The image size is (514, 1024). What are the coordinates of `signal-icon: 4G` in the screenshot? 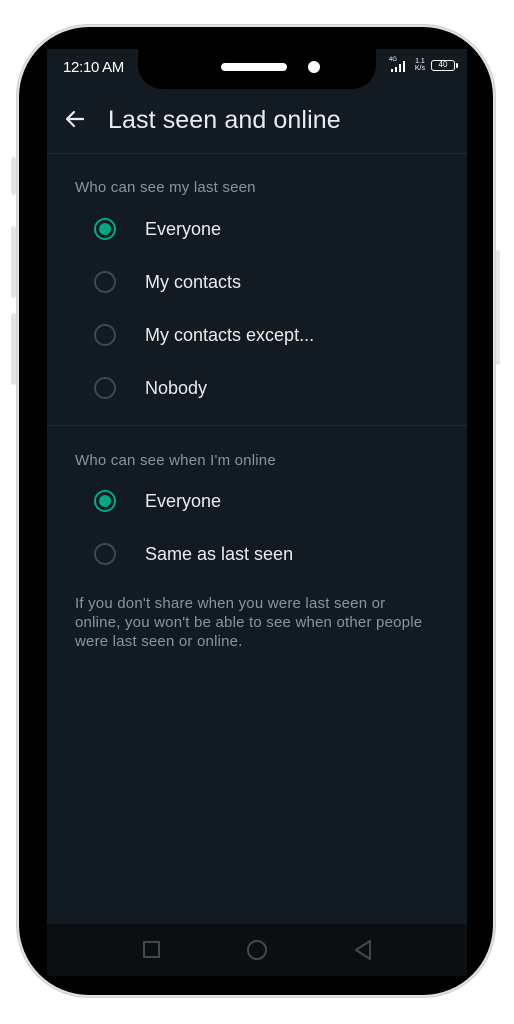 It's located at (399, 65).